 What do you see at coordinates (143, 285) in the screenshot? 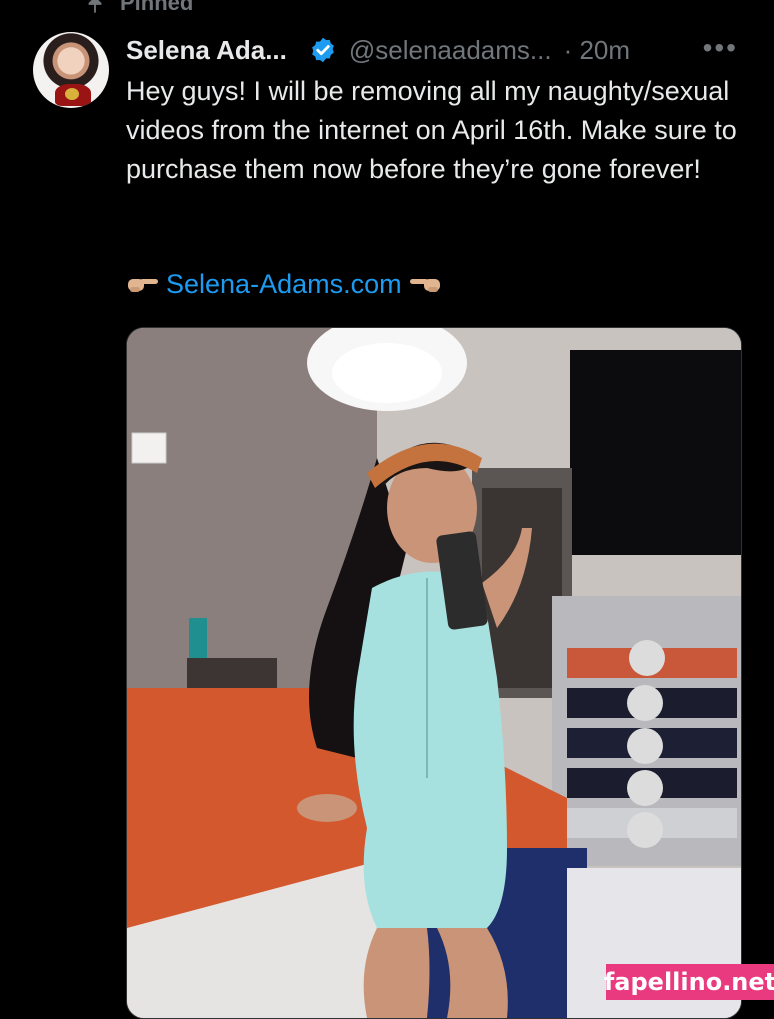
I see `pointing-right-hand-icon` at bounding box center [143, 285].